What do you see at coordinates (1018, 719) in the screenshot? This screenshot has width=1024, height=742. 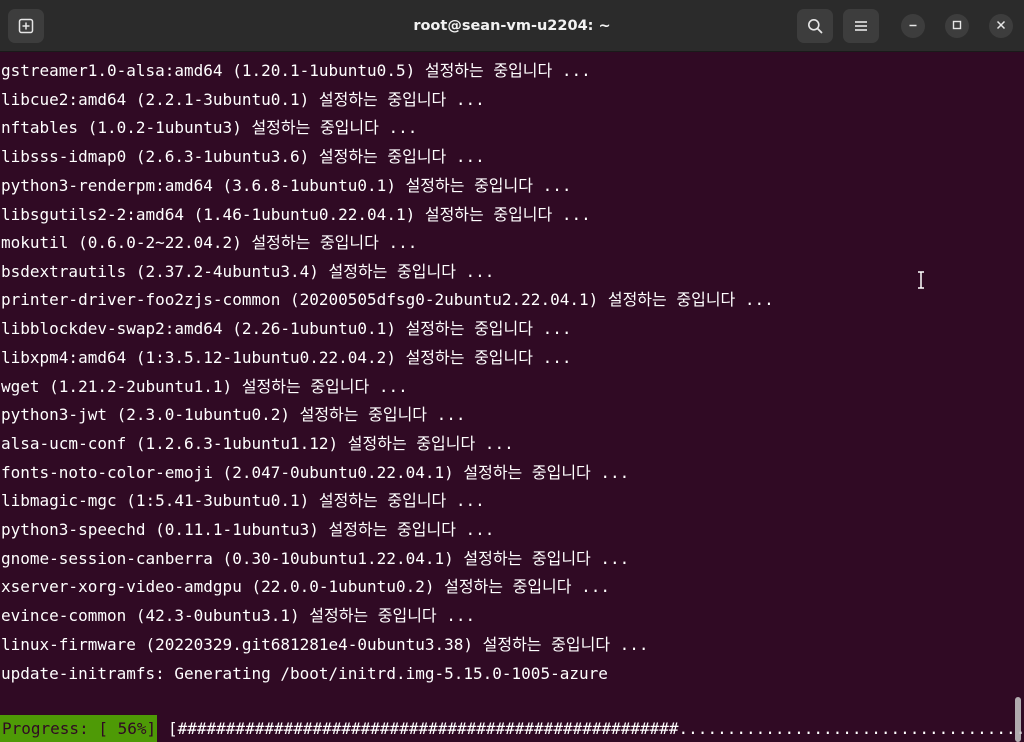 I see `scrollbar` at bounding box center [1018, 719].